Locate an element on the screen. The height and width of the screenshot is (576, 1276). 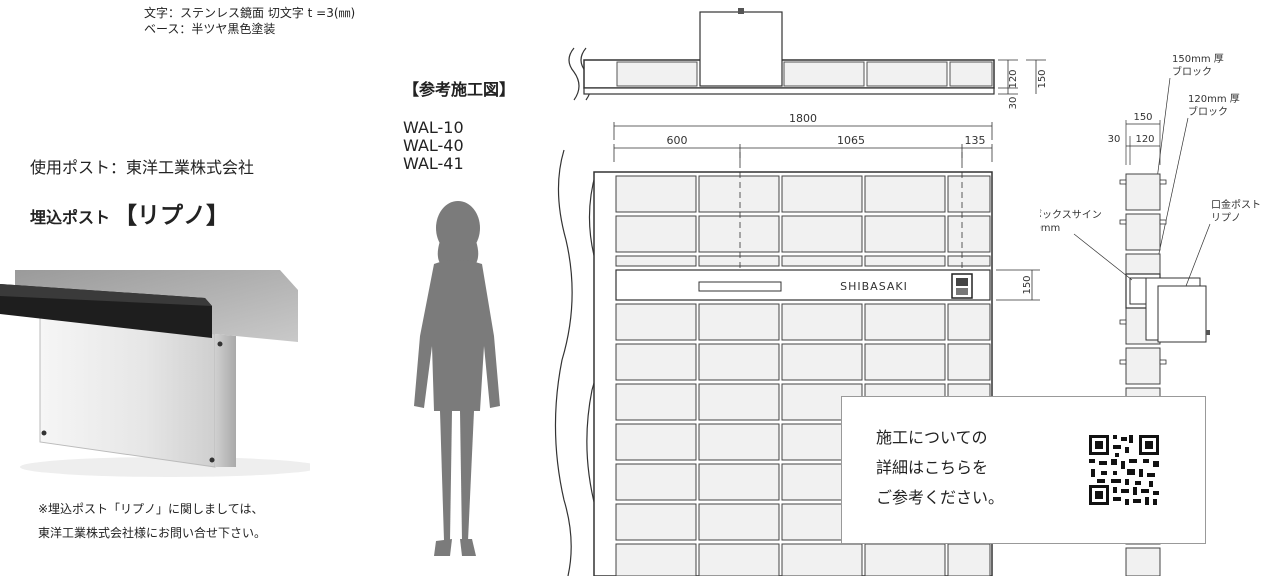
info-text: 施工についての 詳細はこちらを ご参考ください。 is located at coordinates (940, 468).